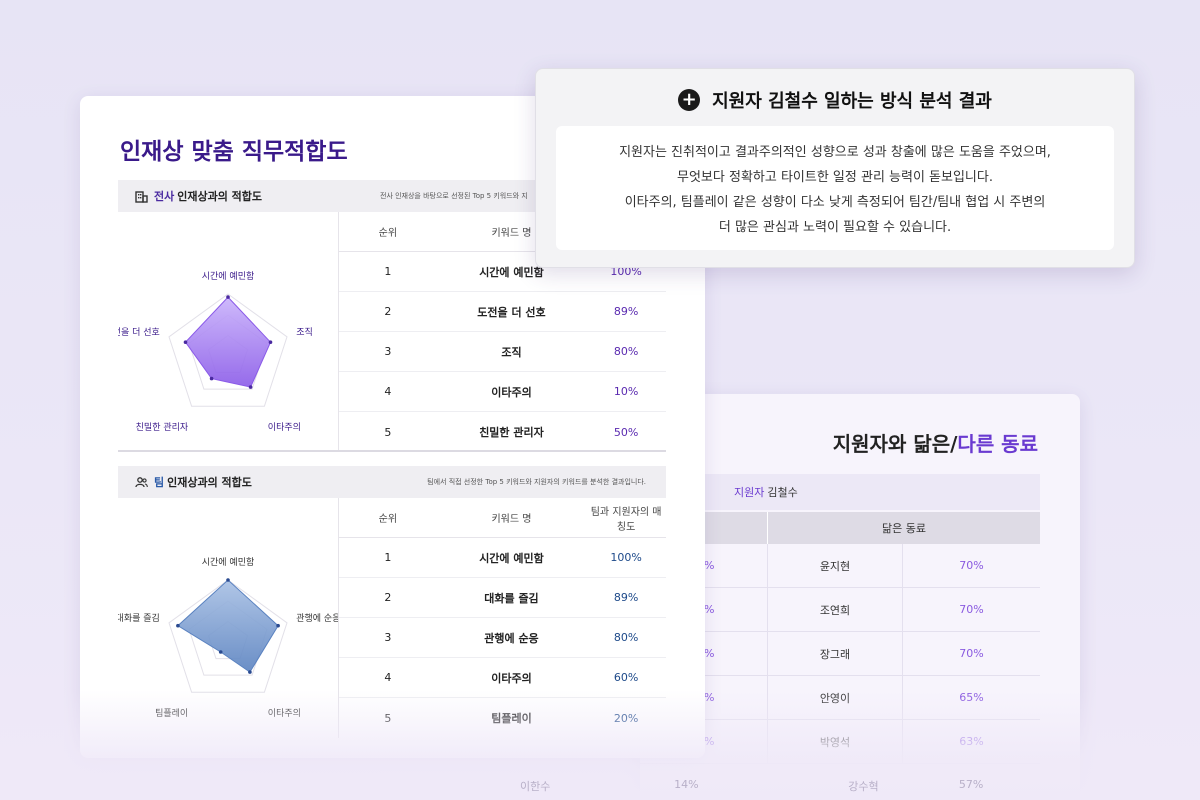  Describe the element at coordinates (388, 432) in the screenshot. I see `rank-cell: 5` at that location.